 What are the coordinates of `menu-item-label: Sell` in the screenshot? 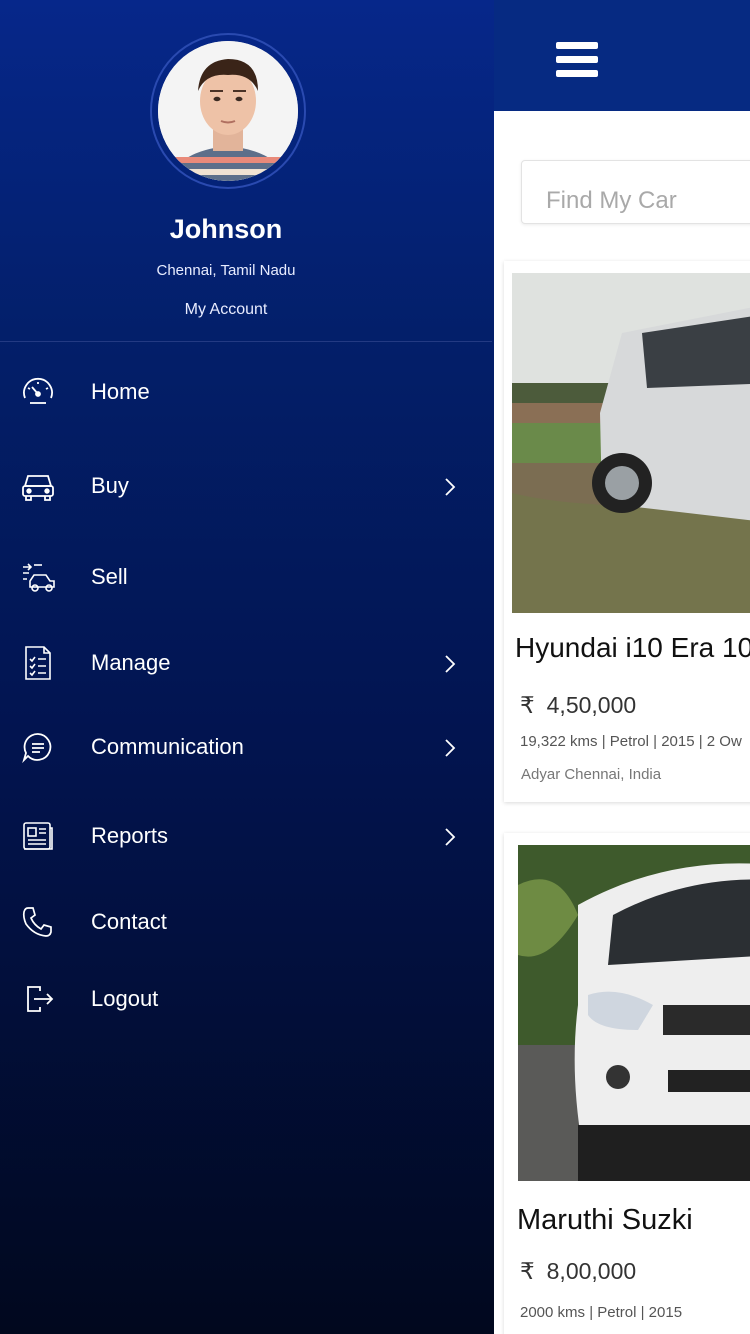 It's located at (109, 576).